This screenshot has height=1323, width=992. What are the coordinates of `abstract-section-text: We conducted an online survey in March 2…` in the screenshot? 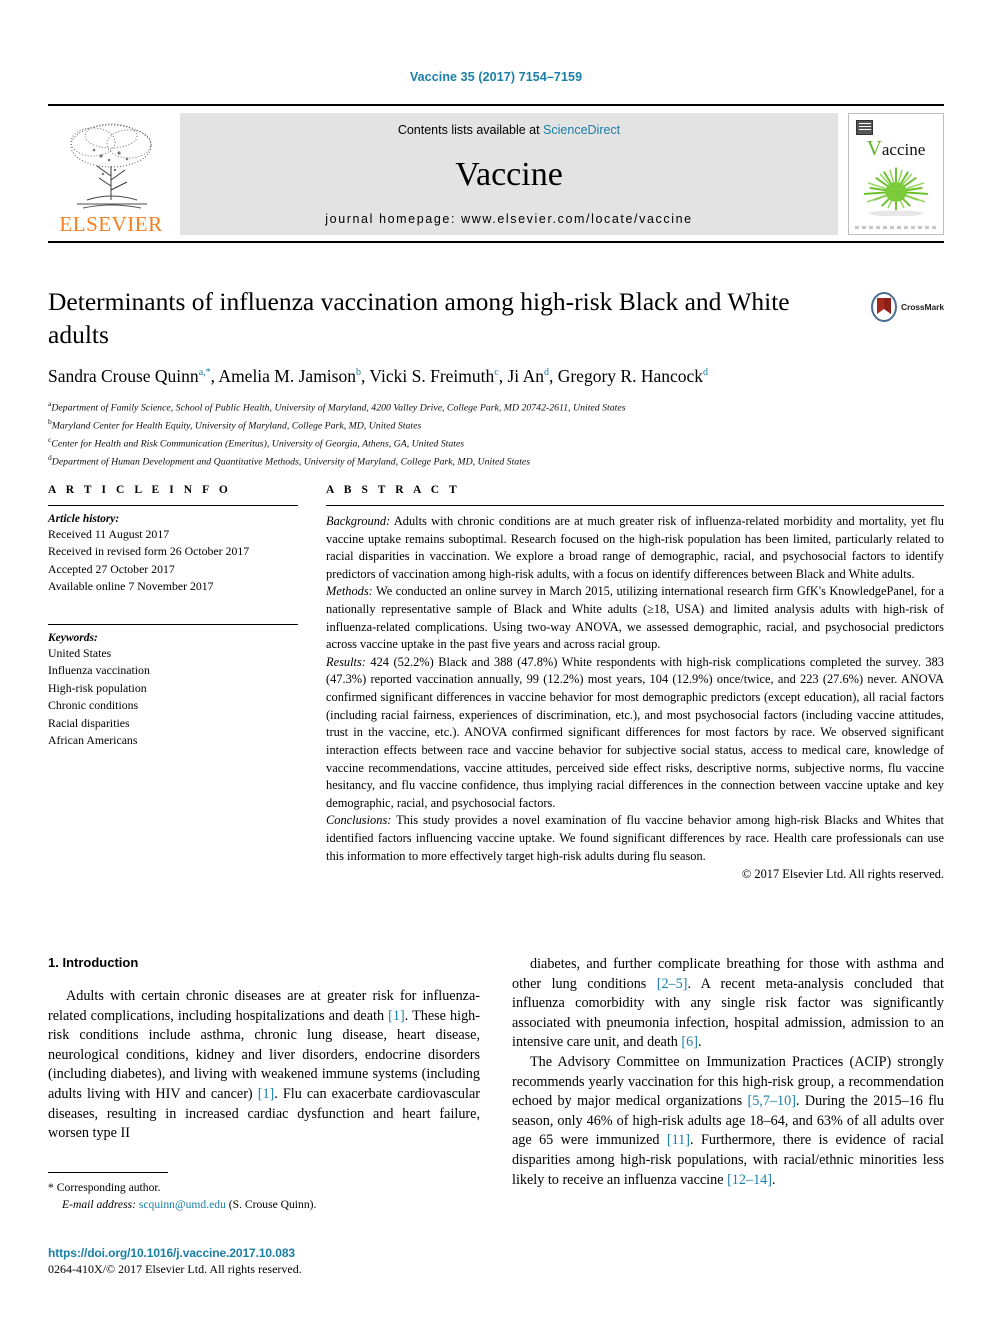 It's located at (635, 618).